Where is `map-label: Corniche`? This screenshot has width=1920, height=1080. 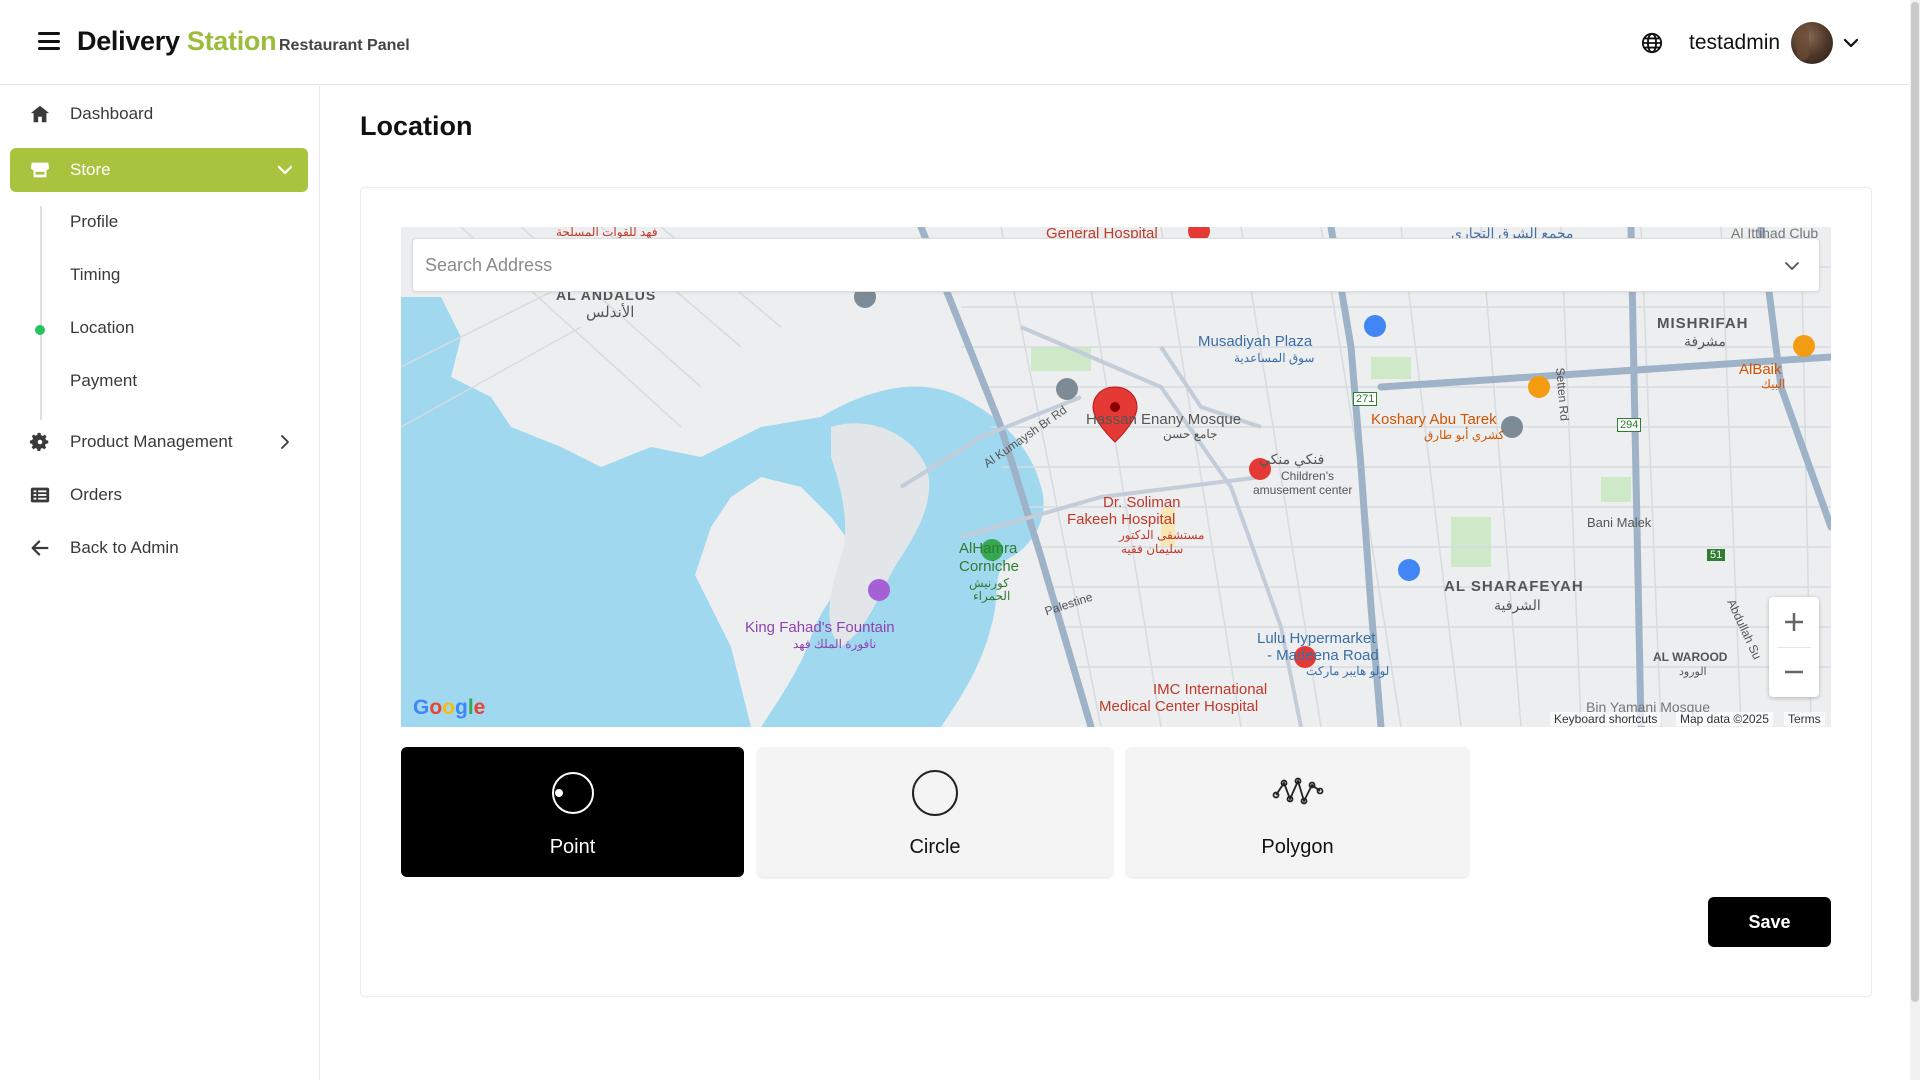 map-label: Corniche is located at coordinates (989, 566).